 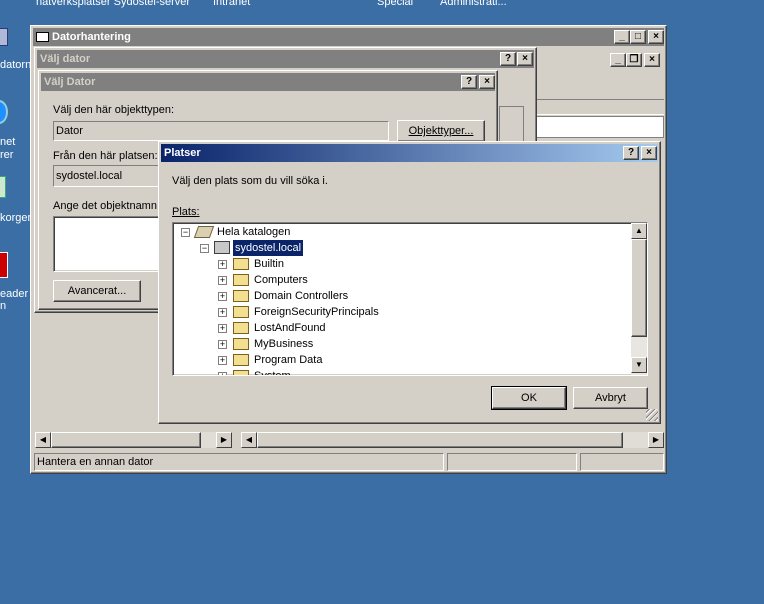 I want to click on cancel-button: Avbryt, so click(x=610, y=398).